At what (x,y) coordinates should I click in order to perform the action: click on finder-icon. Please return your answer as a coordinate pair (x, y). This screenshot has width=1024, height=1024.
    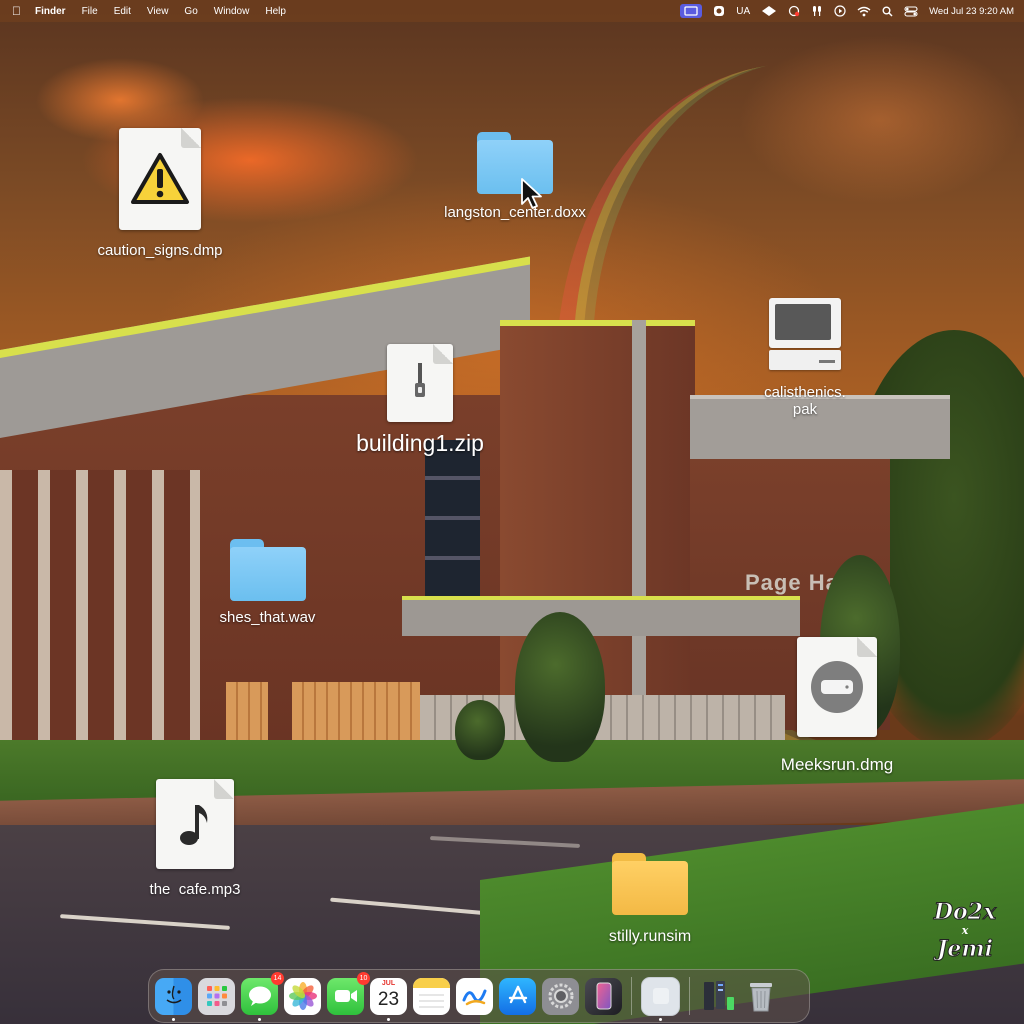
    Looking at the image, I should click on (173, 994).